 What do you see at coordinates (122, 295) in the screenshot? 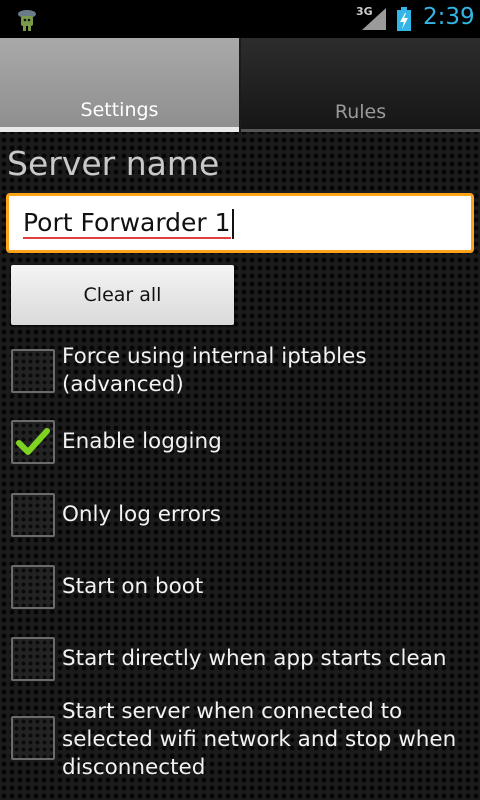
I see `clear-all-button: Clear all` at bounding box center [122, 295].